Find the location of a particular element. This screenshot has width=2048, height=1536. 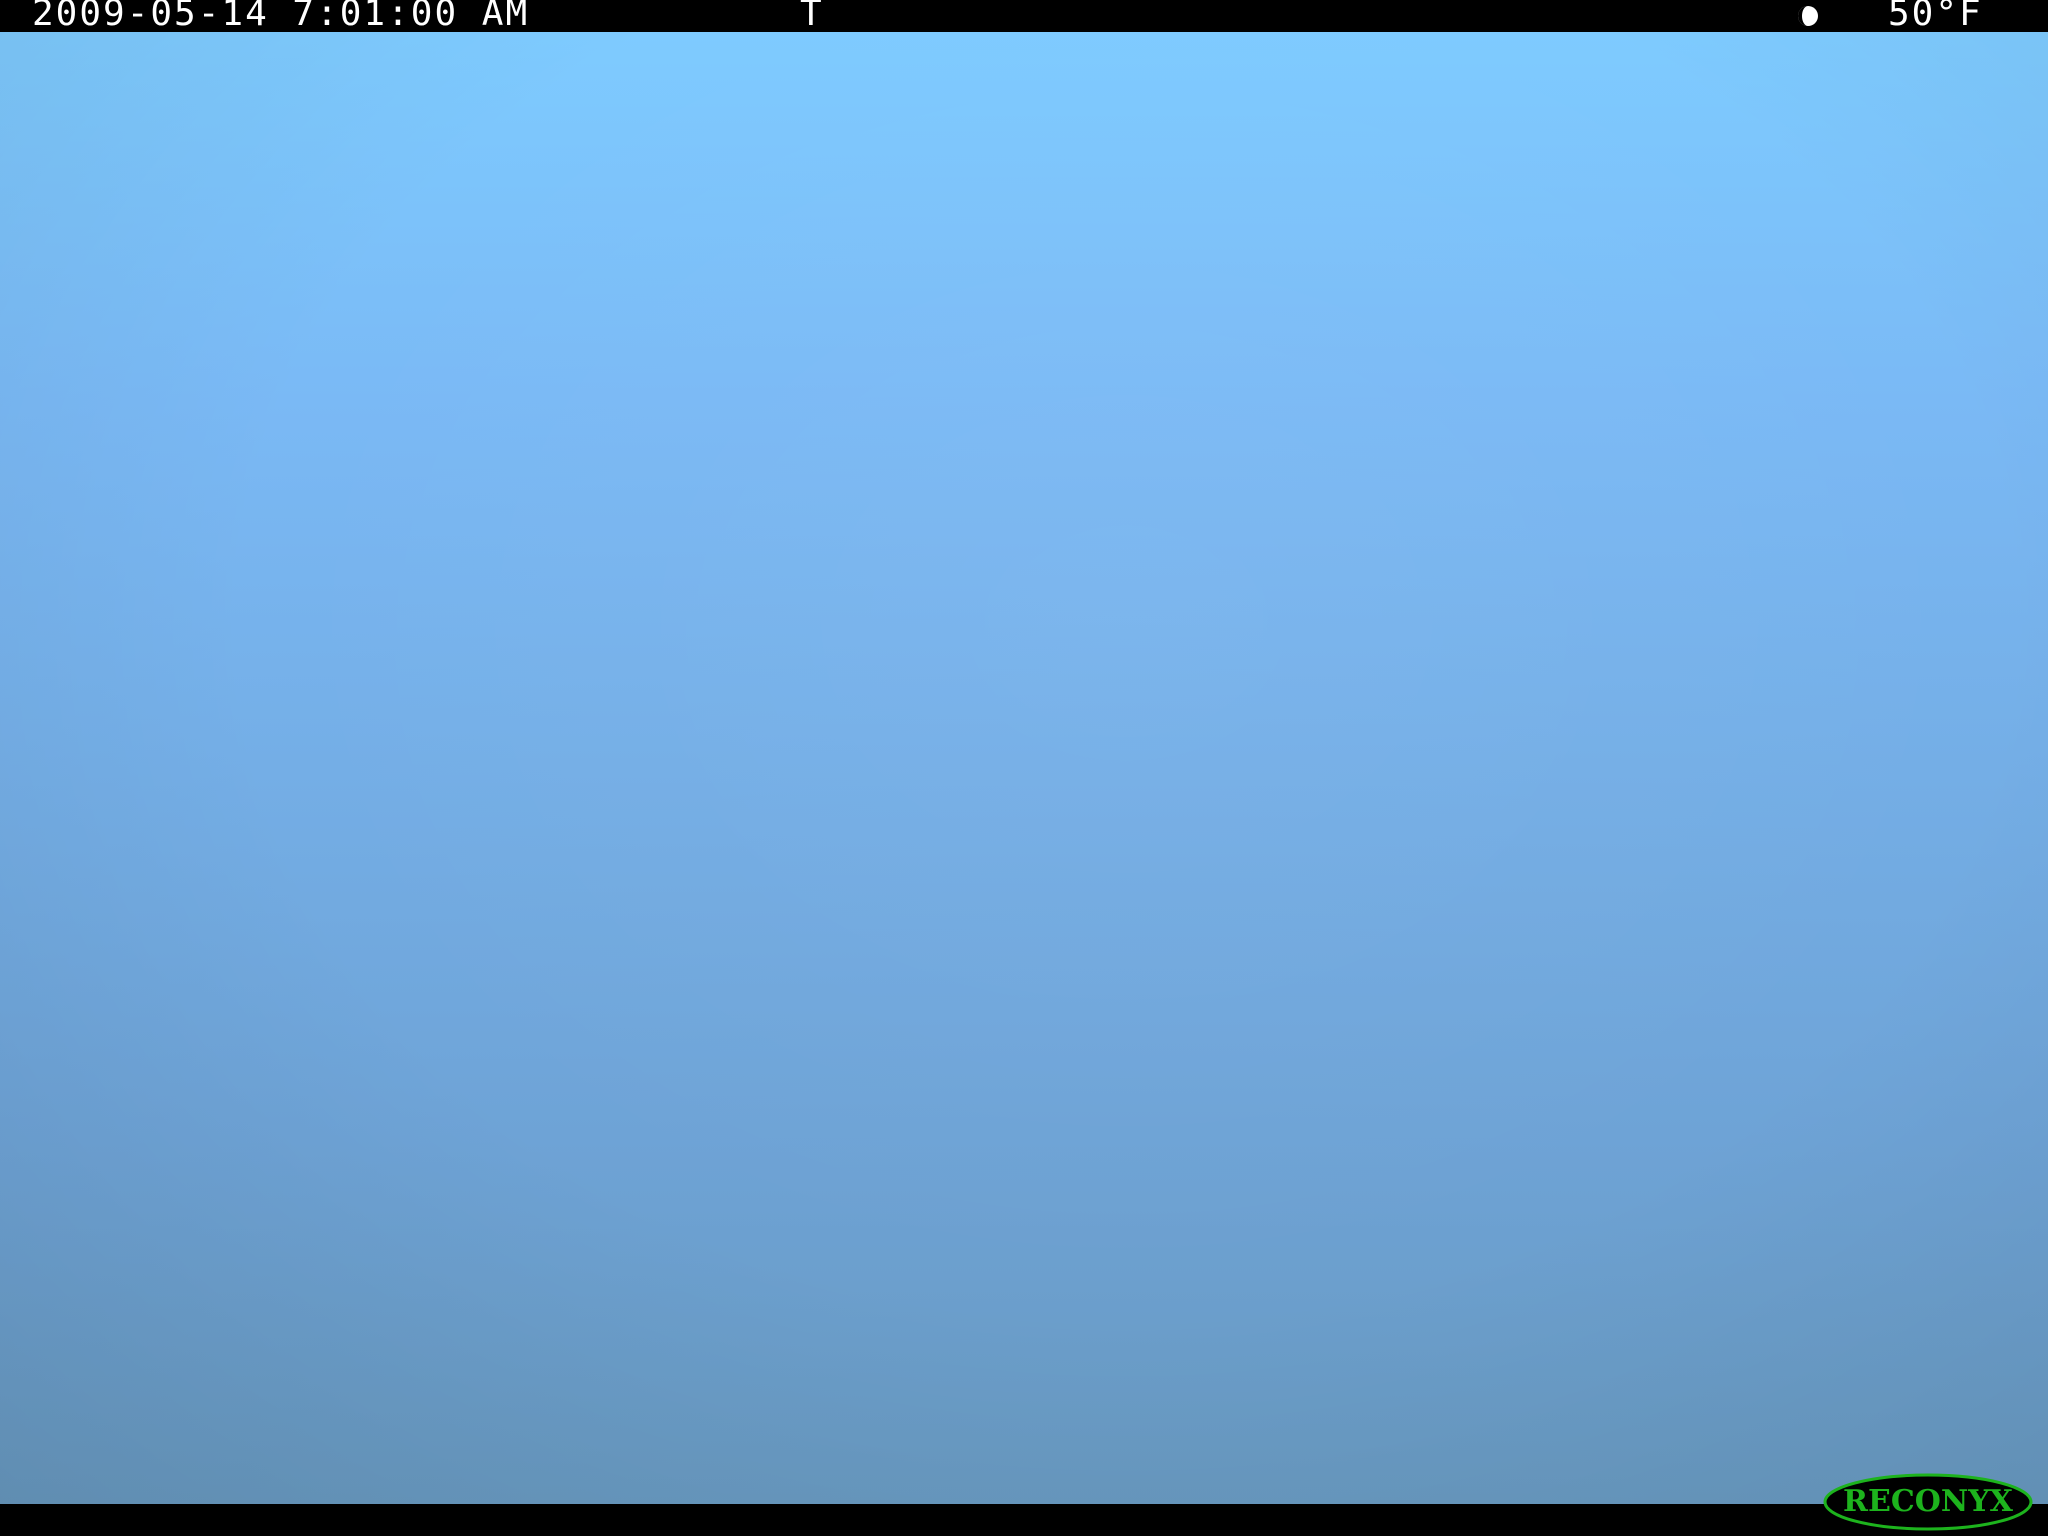

timestamp: 2009-05-14 7:01:00 AM is located at coordinates (281, 17).